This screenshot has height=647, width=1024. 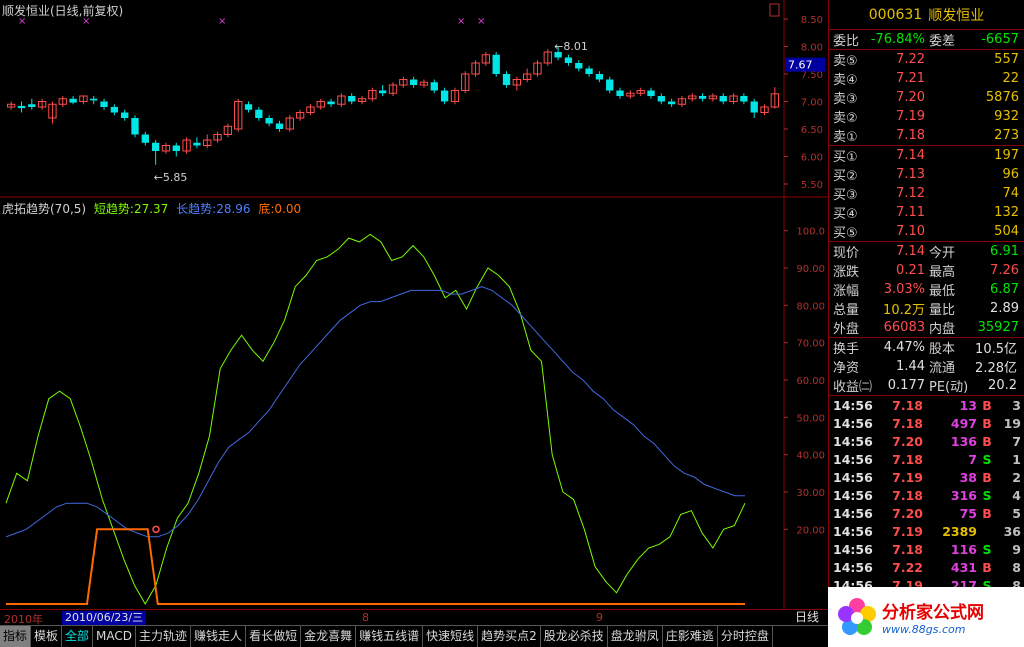 I want to click on signal-marker-icon: ×, so click(x=222, y=21).